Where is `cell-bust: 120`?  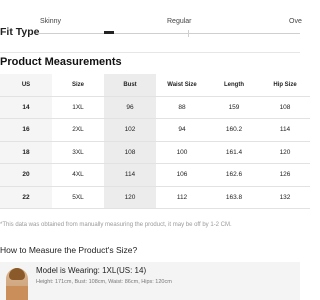 cell-bust: 120 is located at coordinates (130, 197).